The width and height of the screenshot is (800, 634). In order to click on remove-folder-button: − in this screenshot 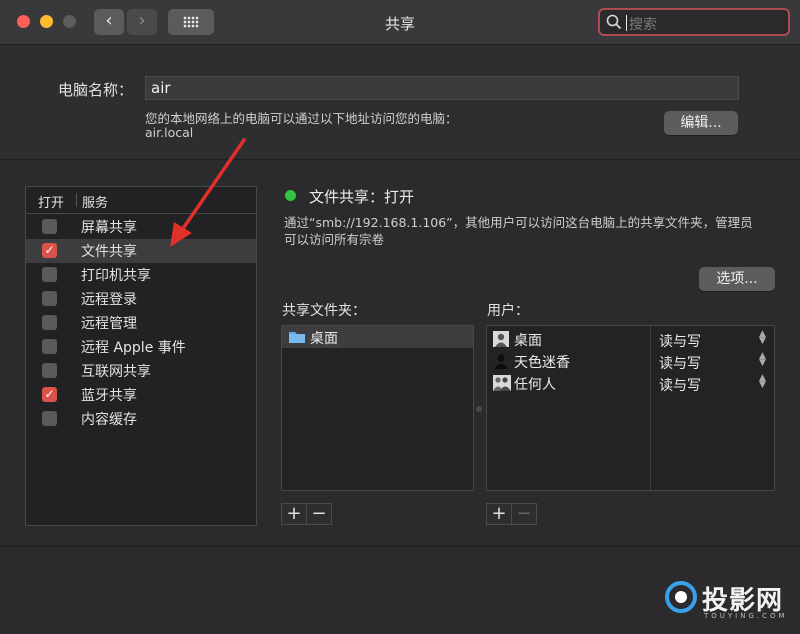, I will do `click(319, 514)`.